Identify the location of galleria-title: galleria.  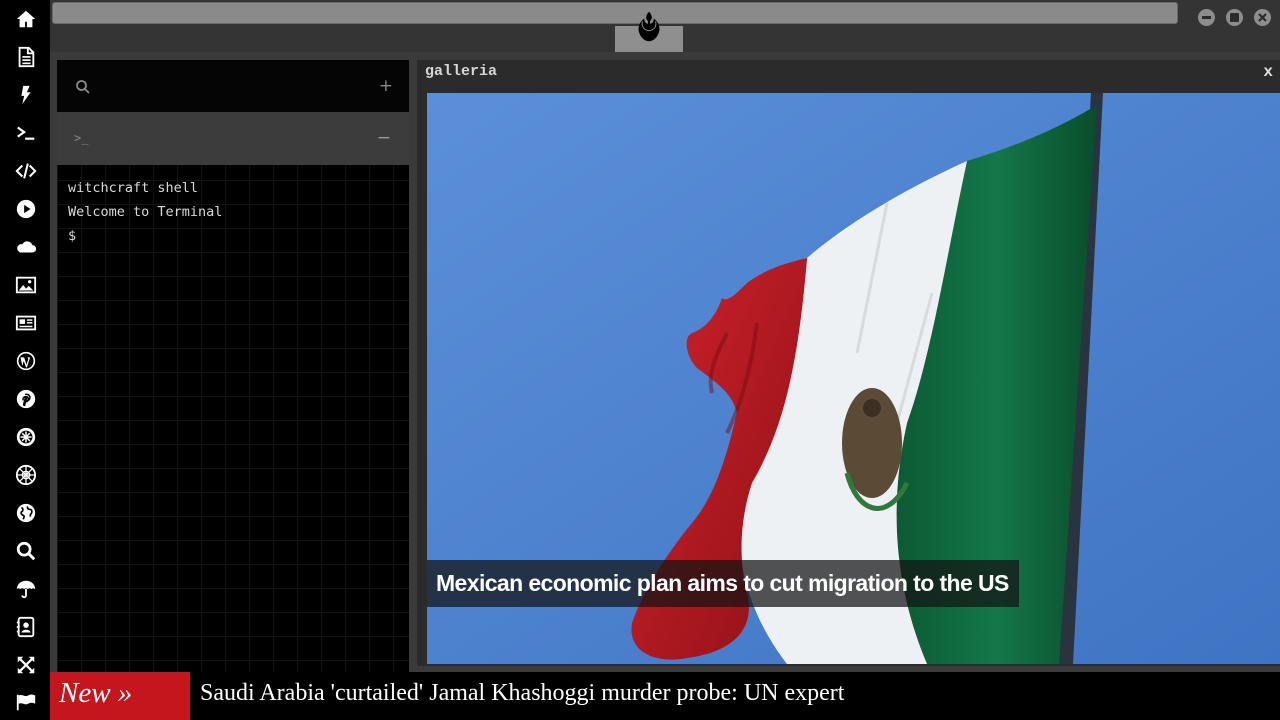
(461, 71).